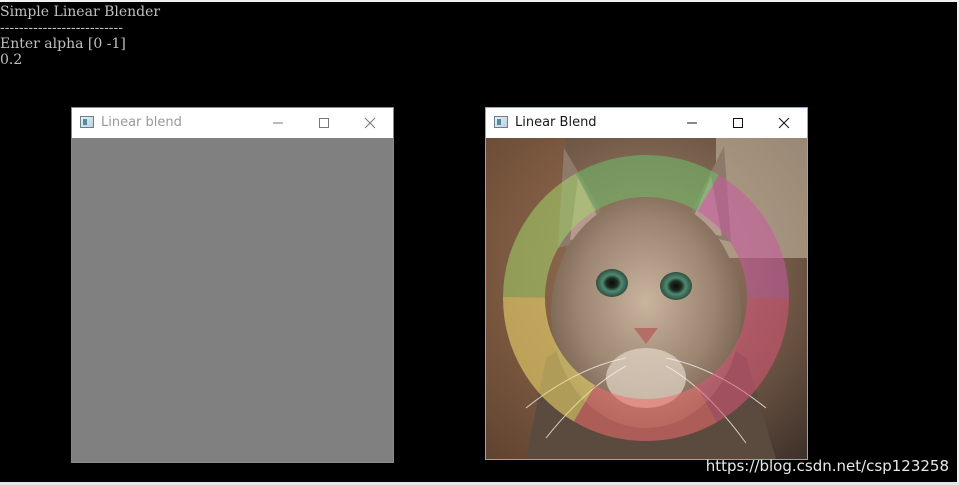 The width and height of the screenshot is (959, 485). Describe the element at coordinates (141, 122) in the screenshot. I see `window-title: Linear blend` at that location.